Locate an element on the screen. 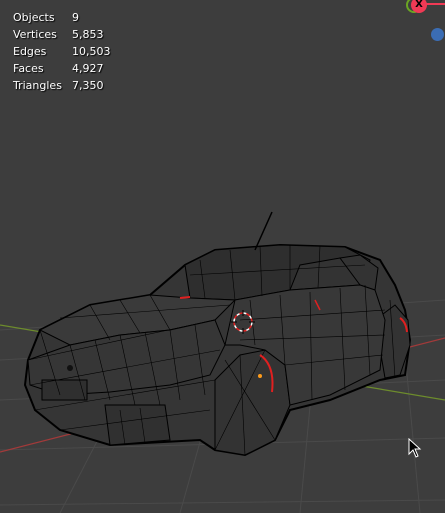  stat-row-edges: Edges 10,503 is located at coordinates (62, 51).